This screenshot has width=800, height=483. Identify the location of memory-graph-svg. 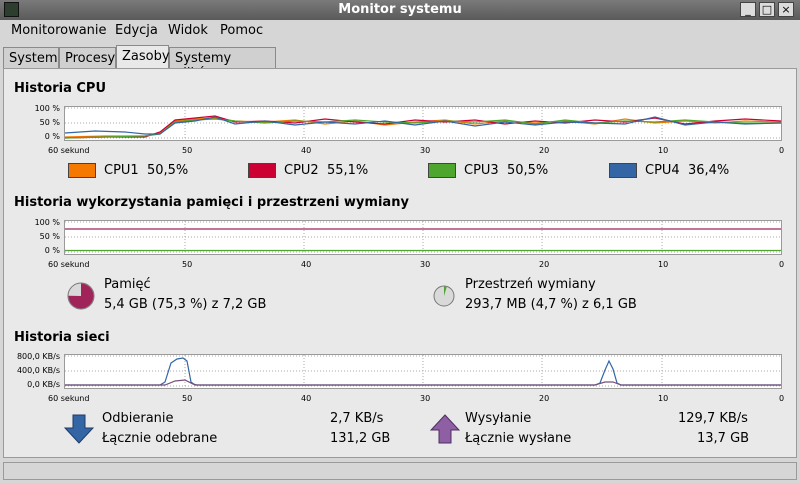
(423, 237).